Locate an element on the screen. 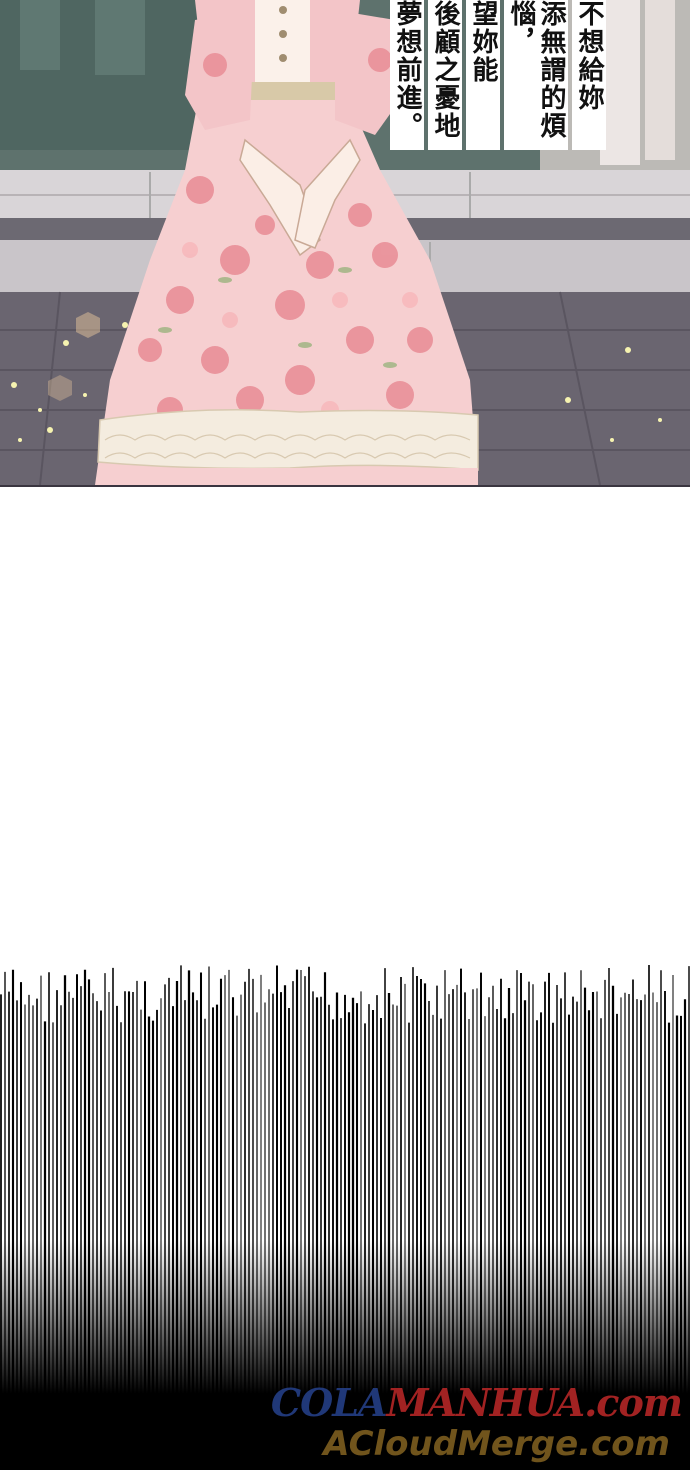  watermark-cola: COLA is located at coordinates (329, 1402).